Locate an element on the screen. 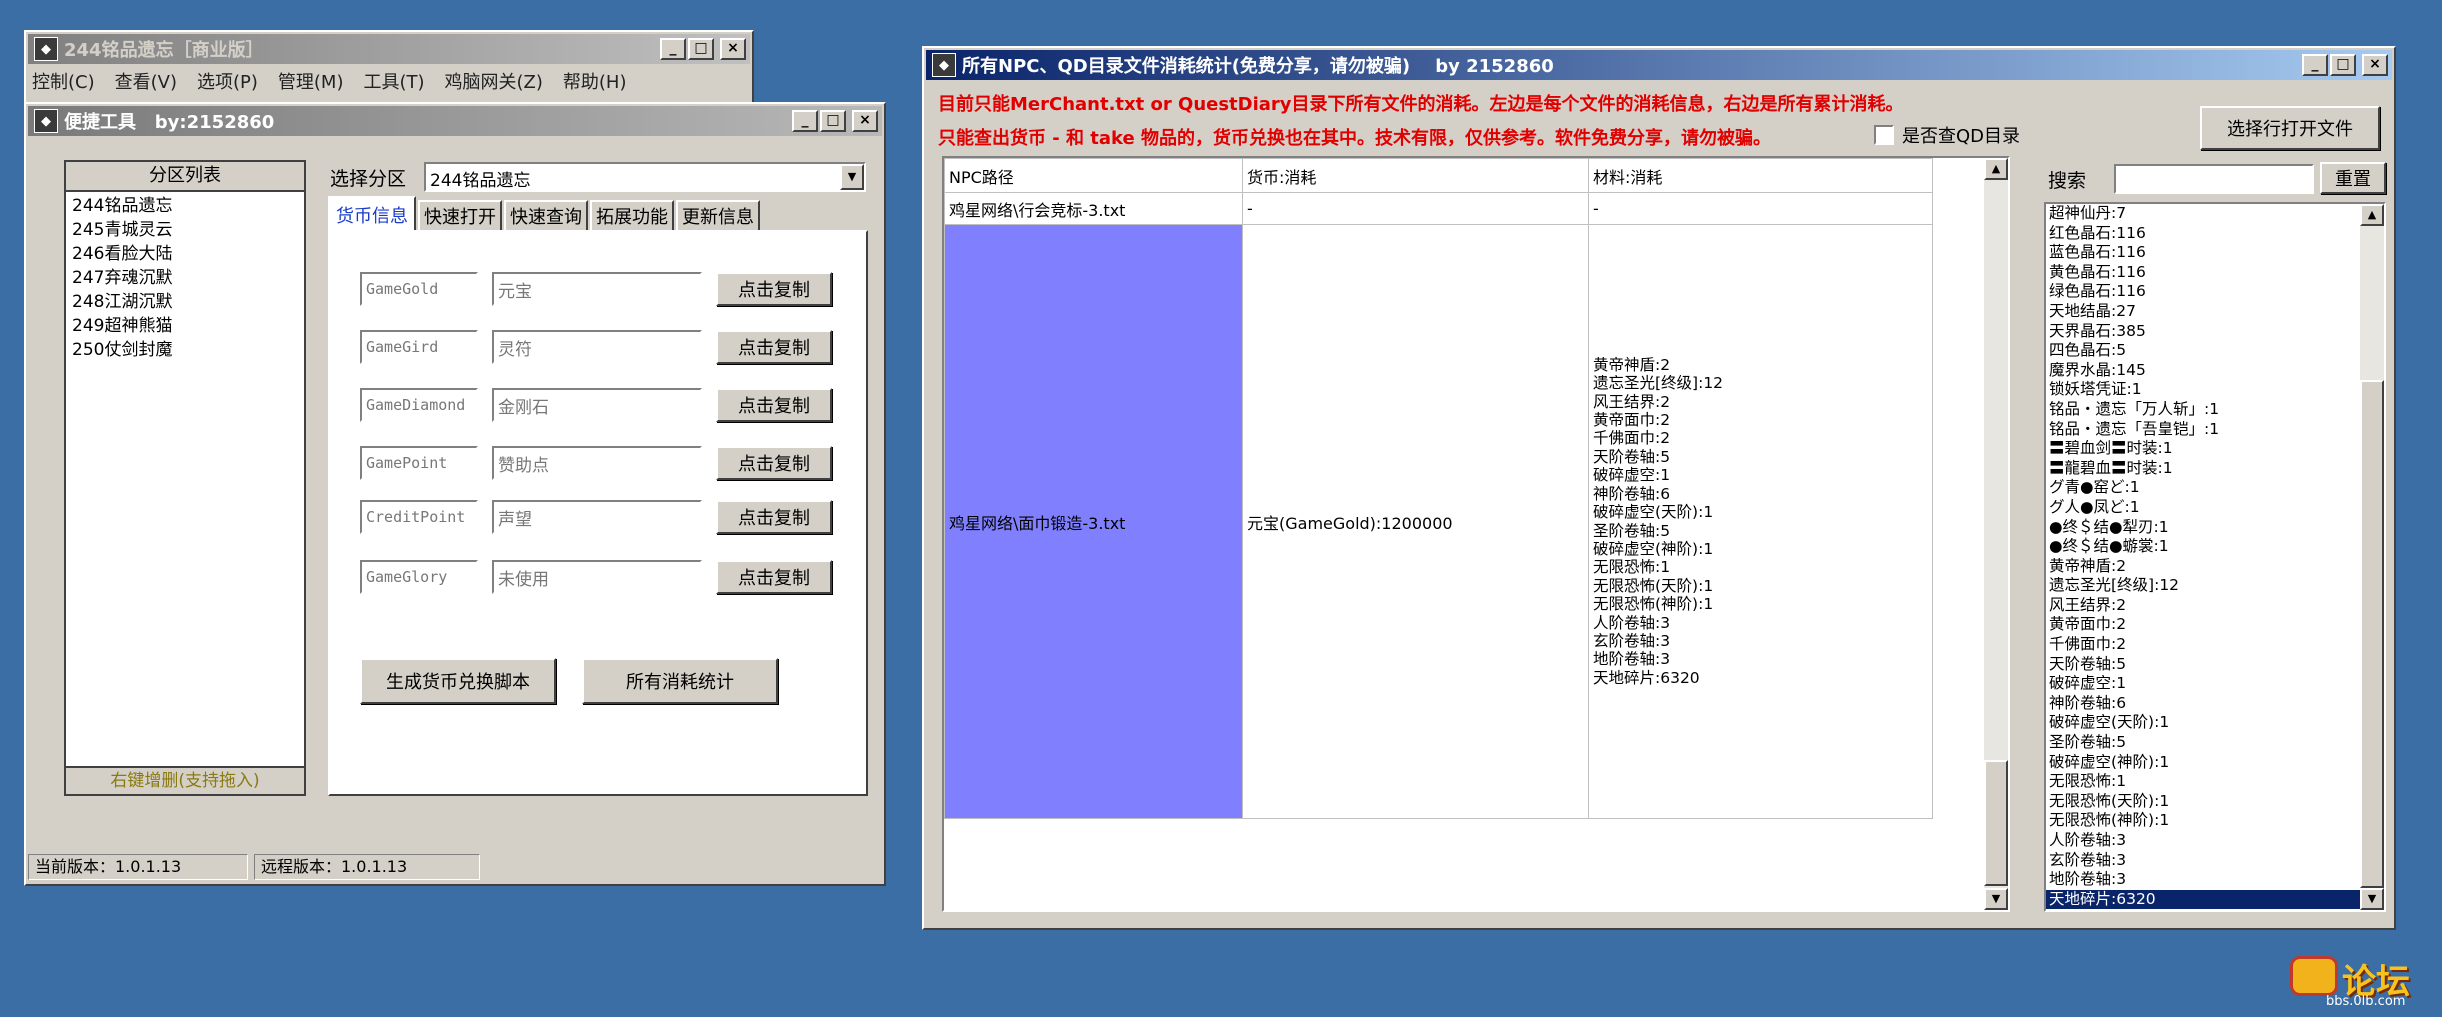  currency-code-field: GameGird is located at coordinates (419, 347).